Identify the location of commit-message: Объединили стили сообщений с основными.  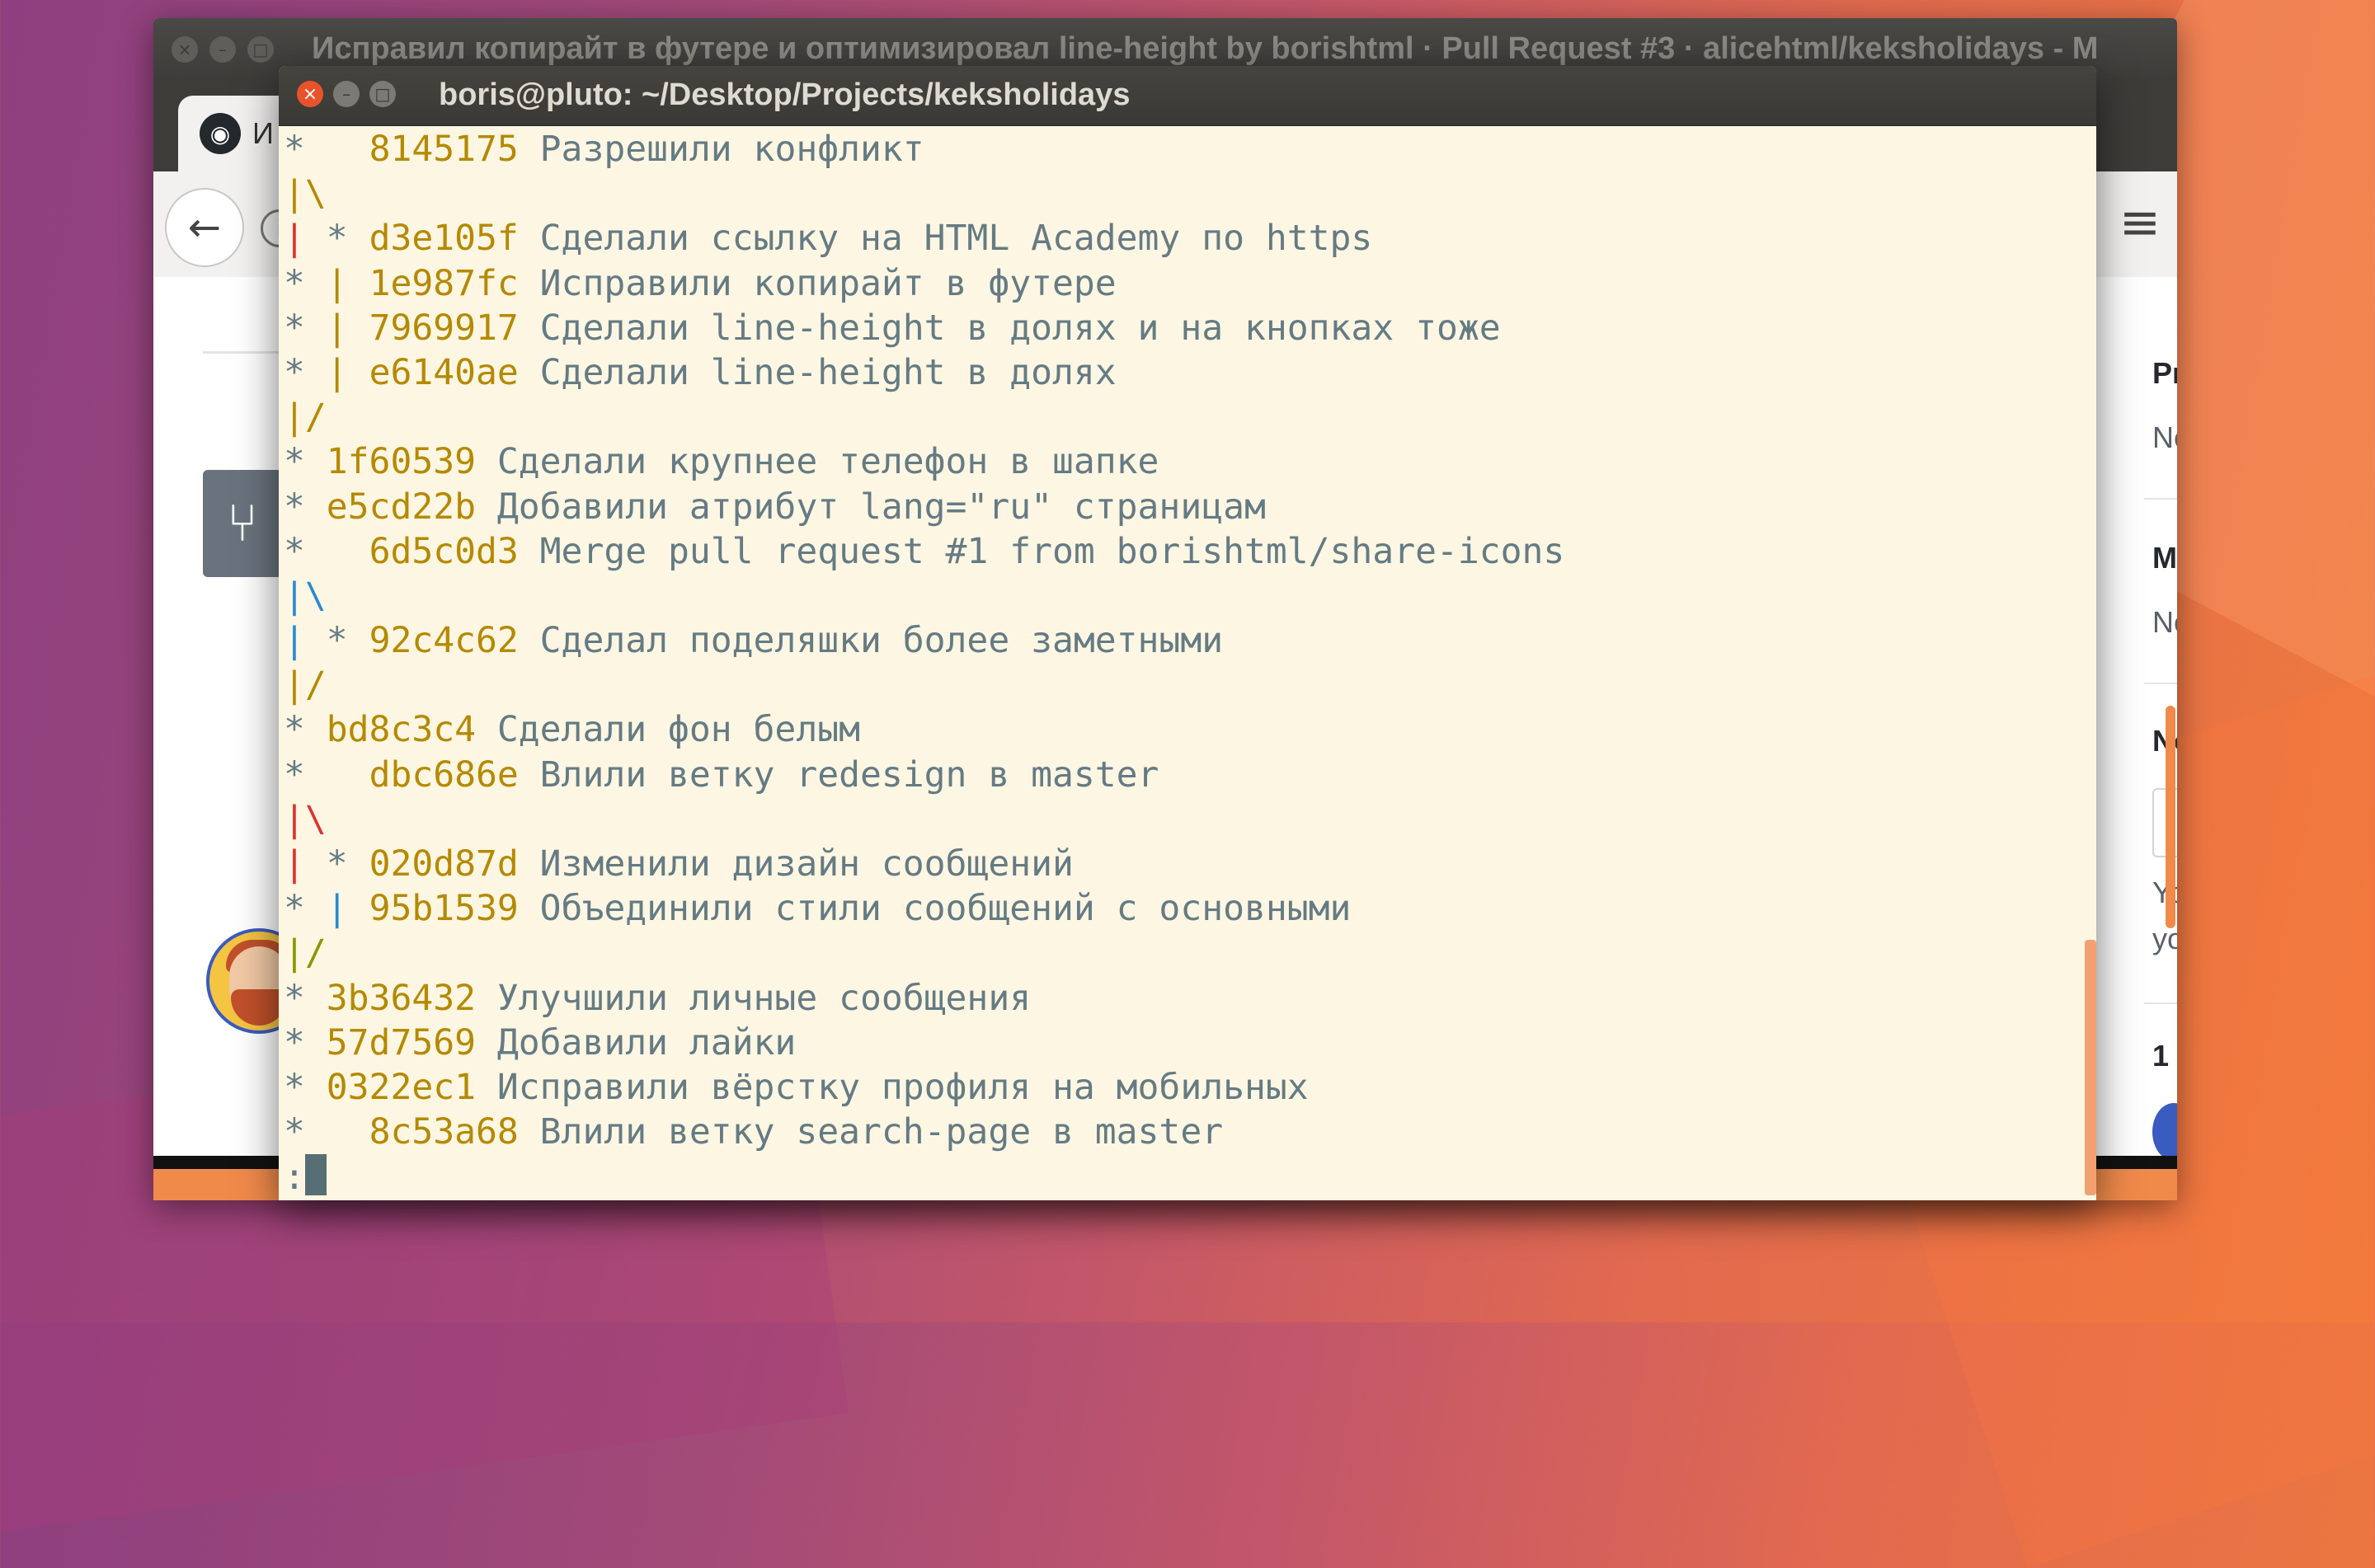
(945, 909).